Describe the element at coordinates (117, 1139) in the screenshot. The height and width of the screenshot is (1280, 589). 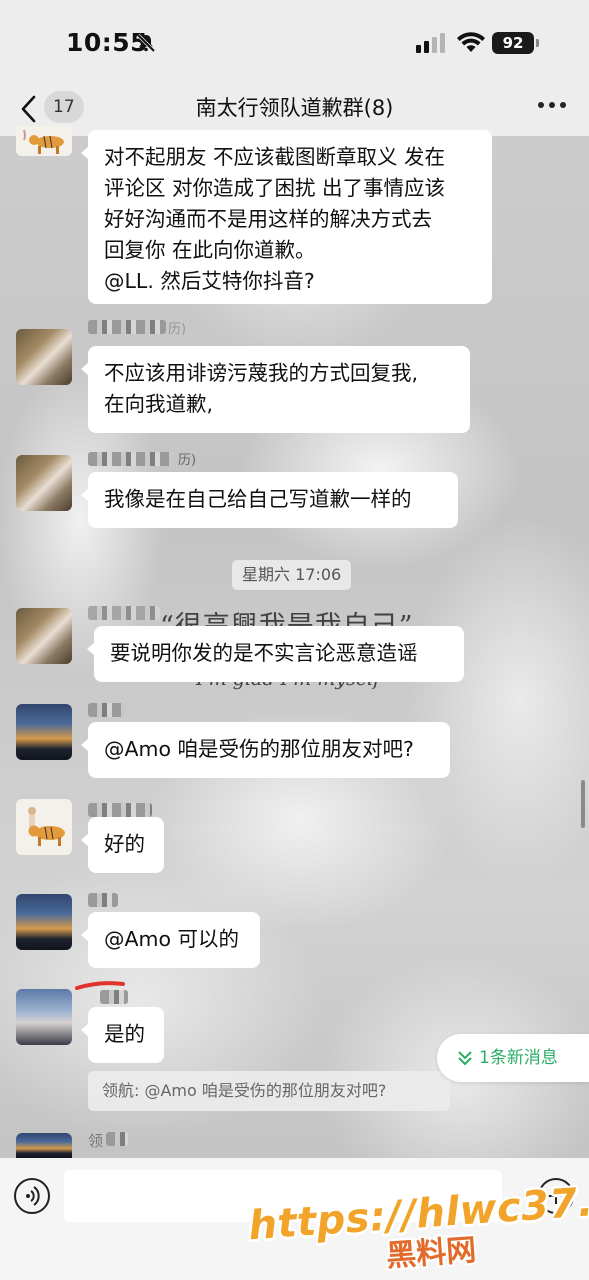
I see `sender-name-blur` at that location.